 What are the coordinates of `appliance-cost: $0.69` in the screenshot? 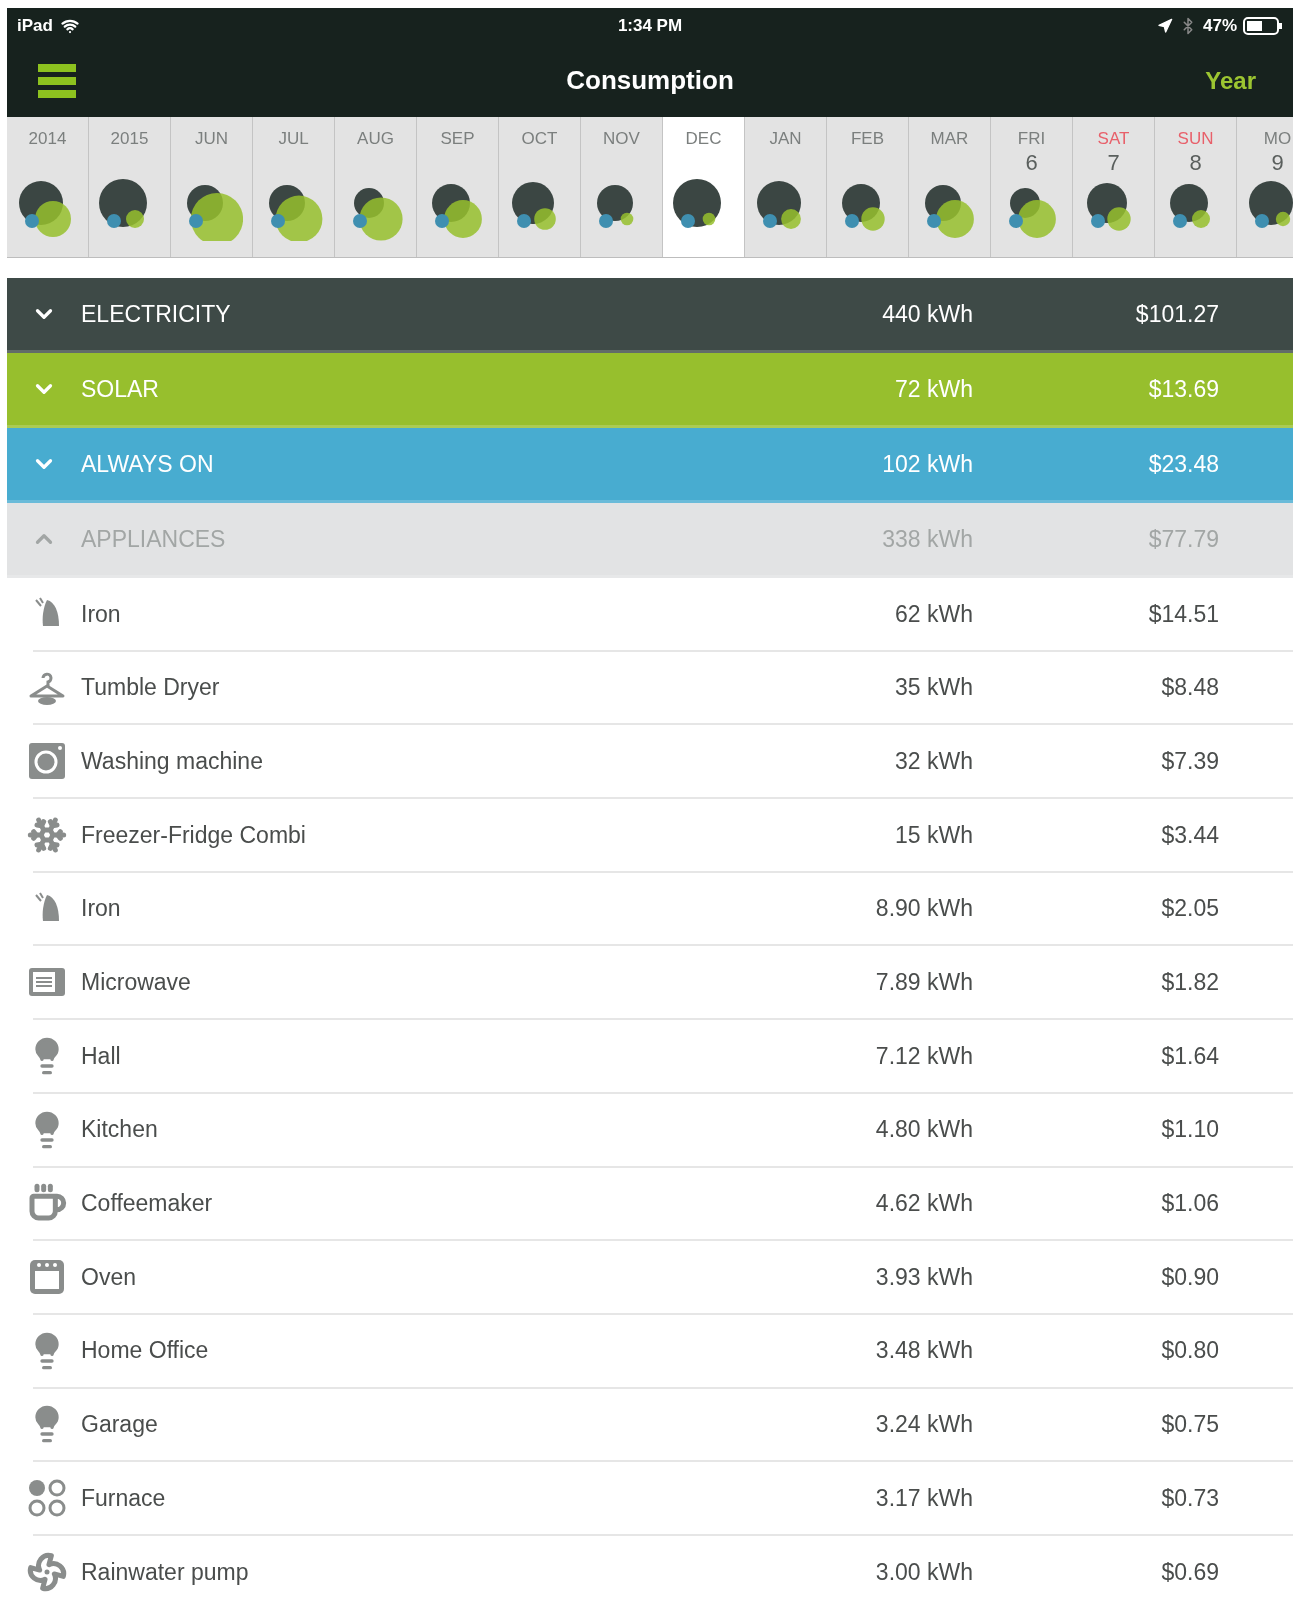 It's located at (1190, 1572).